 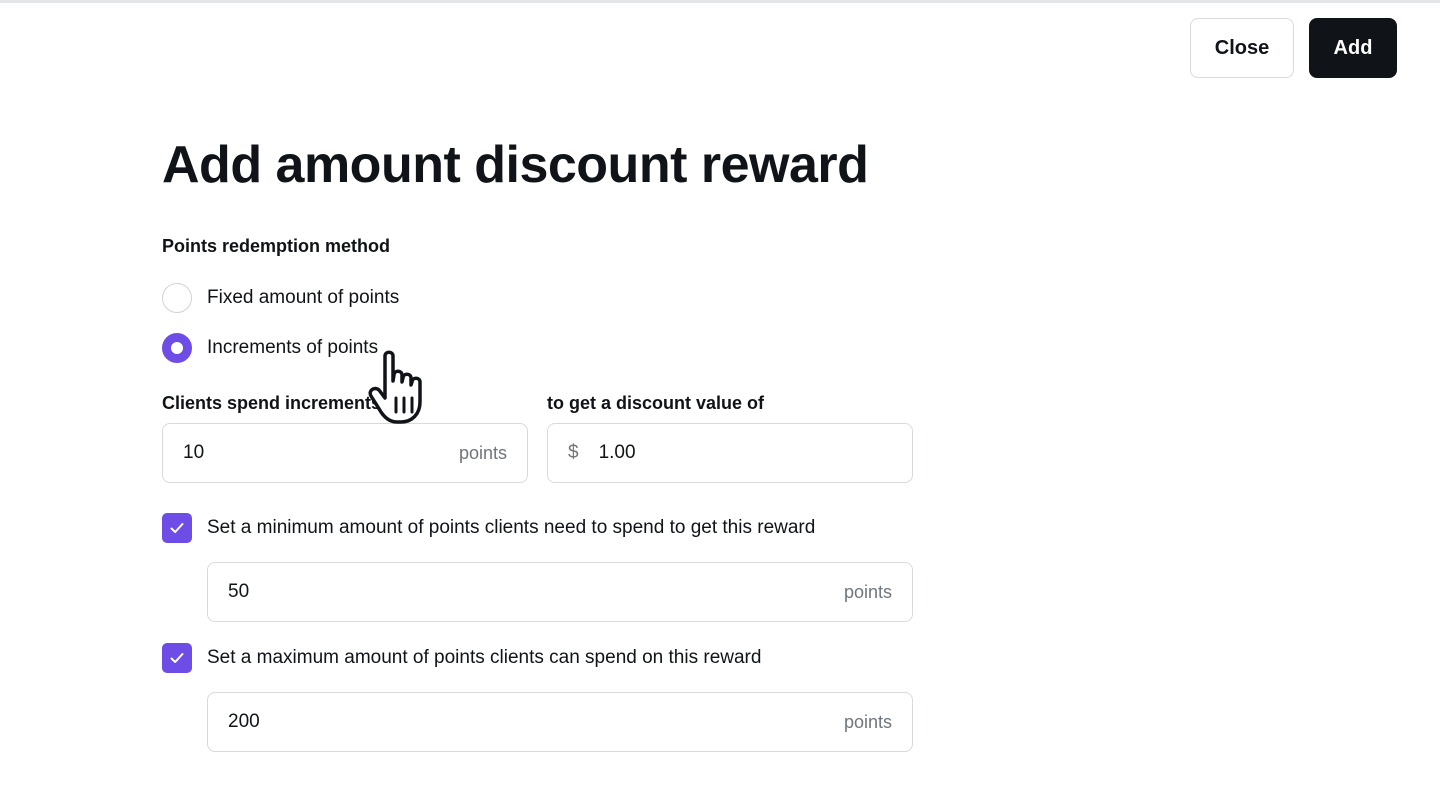 I want to click on discount-value-label: to get a discount value of, so click(x=656, y=403).